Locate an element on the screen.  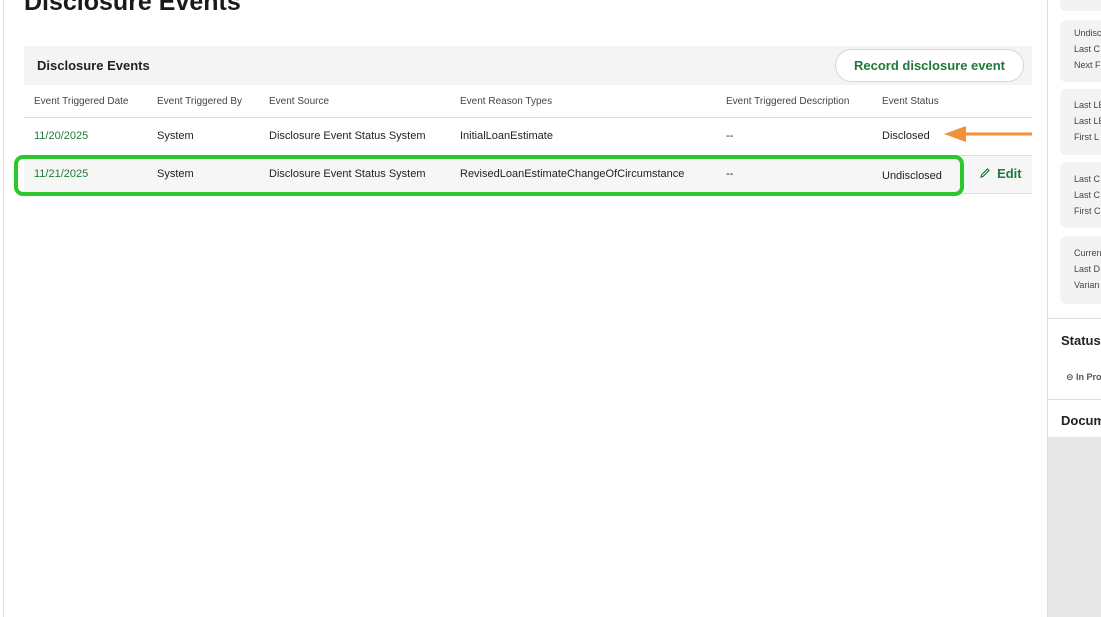
edit-label: Edit is located at coordinates (1009, 173).